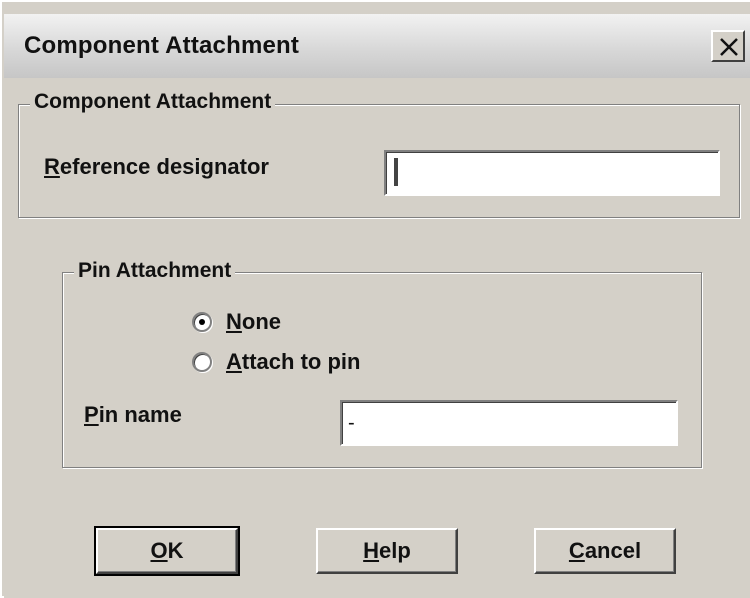  I want to click on help-button-label: Help, so click(387, 551).